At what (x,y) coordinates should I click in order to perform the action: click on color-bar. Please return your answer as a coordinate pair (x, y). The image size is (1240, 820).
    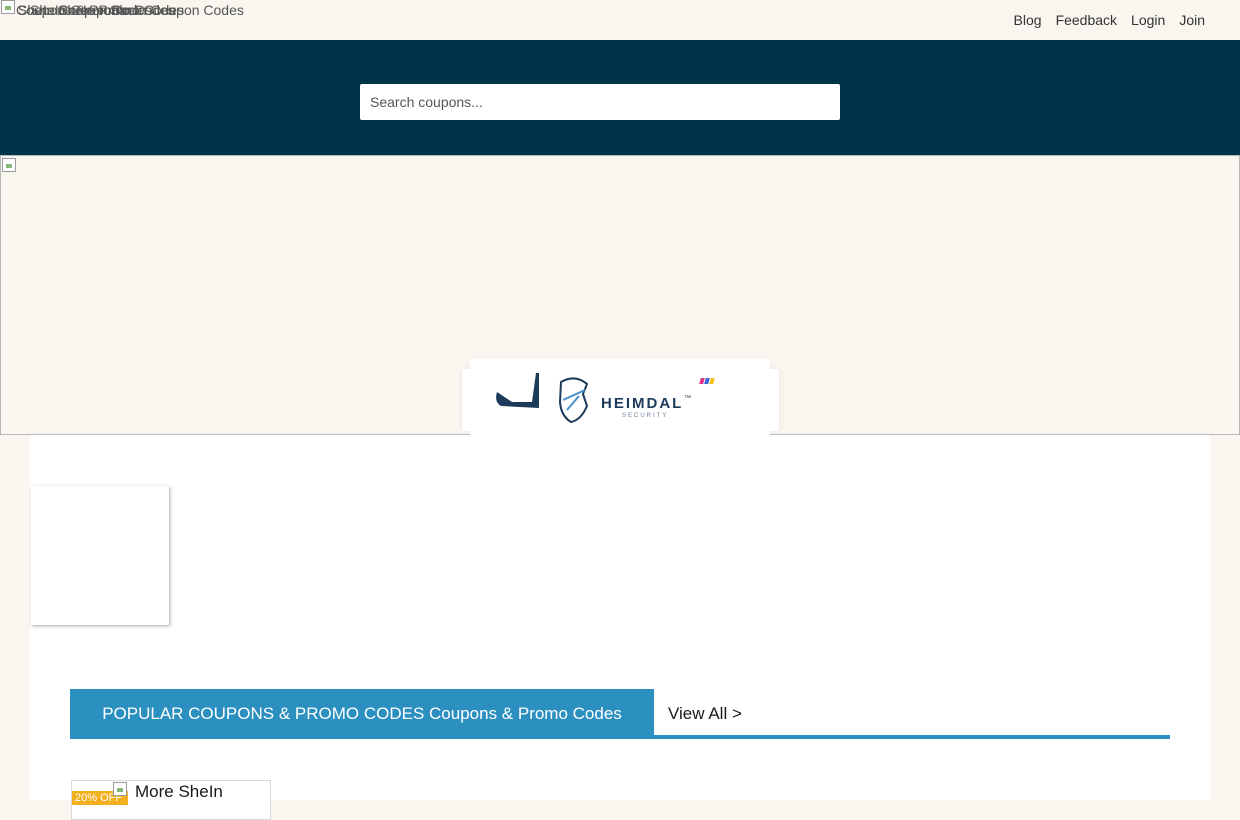
    Looking at the image, I should click on (712, 381).